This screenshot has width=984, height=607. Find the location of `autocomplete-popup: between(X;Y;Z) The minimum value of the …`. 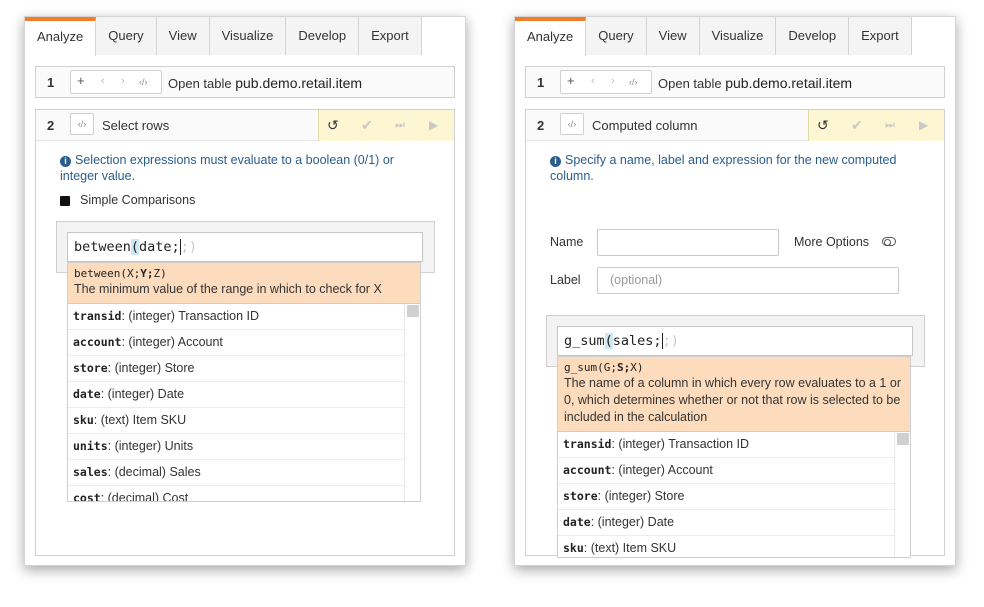

autocomplete-popup: between(X;Y;Z) The minimum value of the … is located at coordinates (244, 382).